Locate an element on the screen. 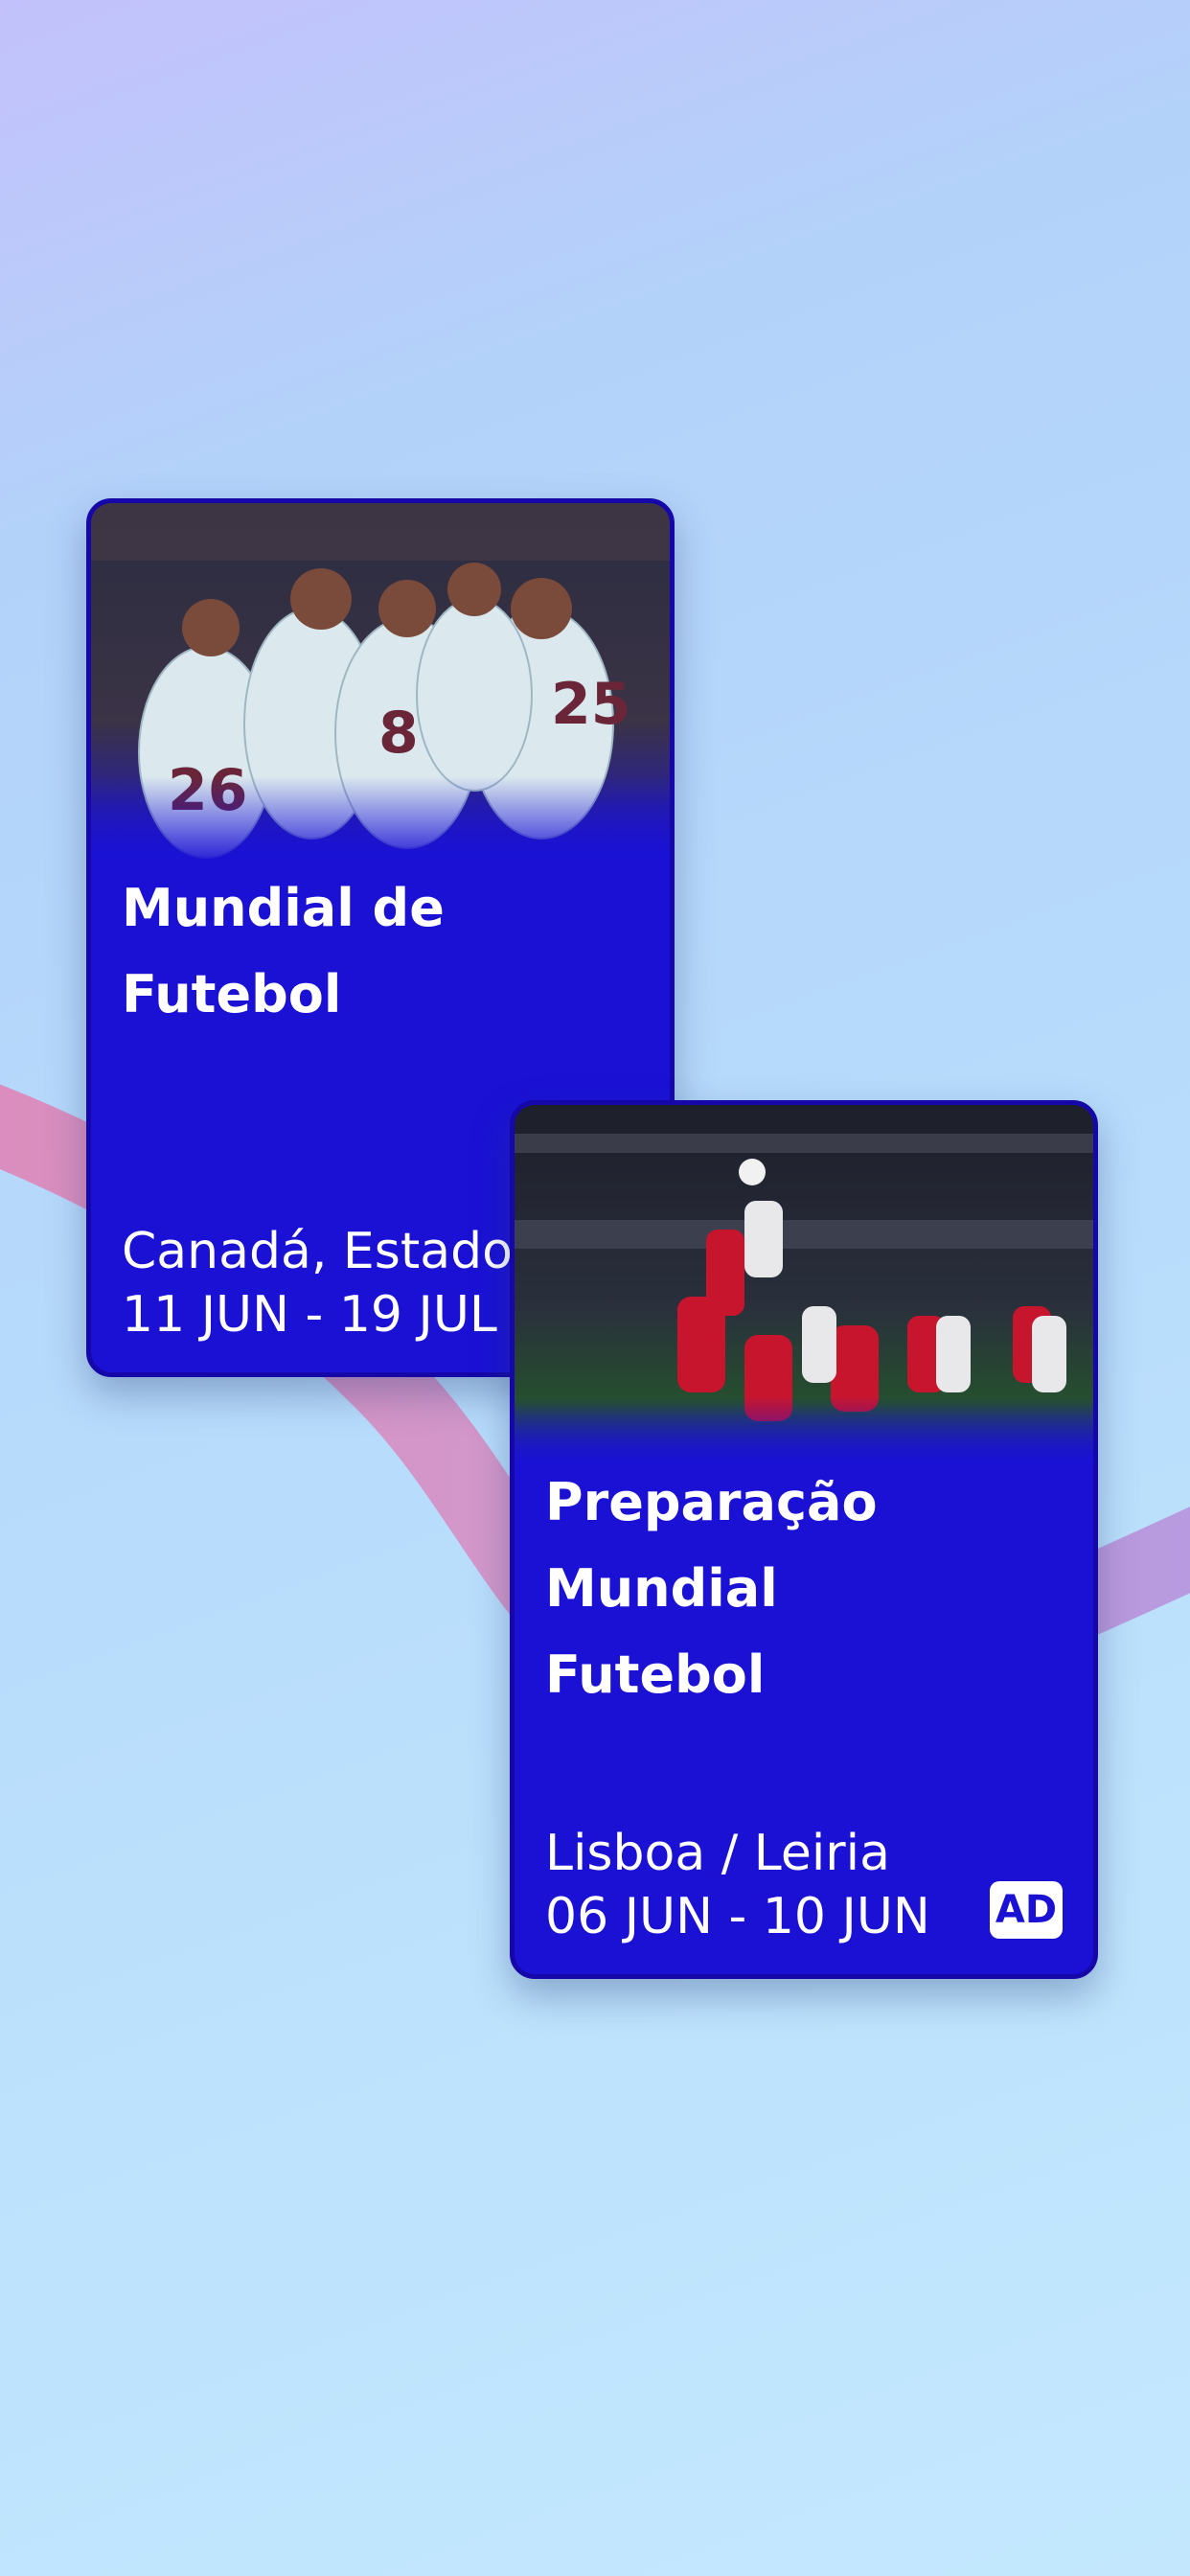 The image size is (1190, 2576). event-title: Preparação Mundial Futebol is located at coordinates (712, 1588).